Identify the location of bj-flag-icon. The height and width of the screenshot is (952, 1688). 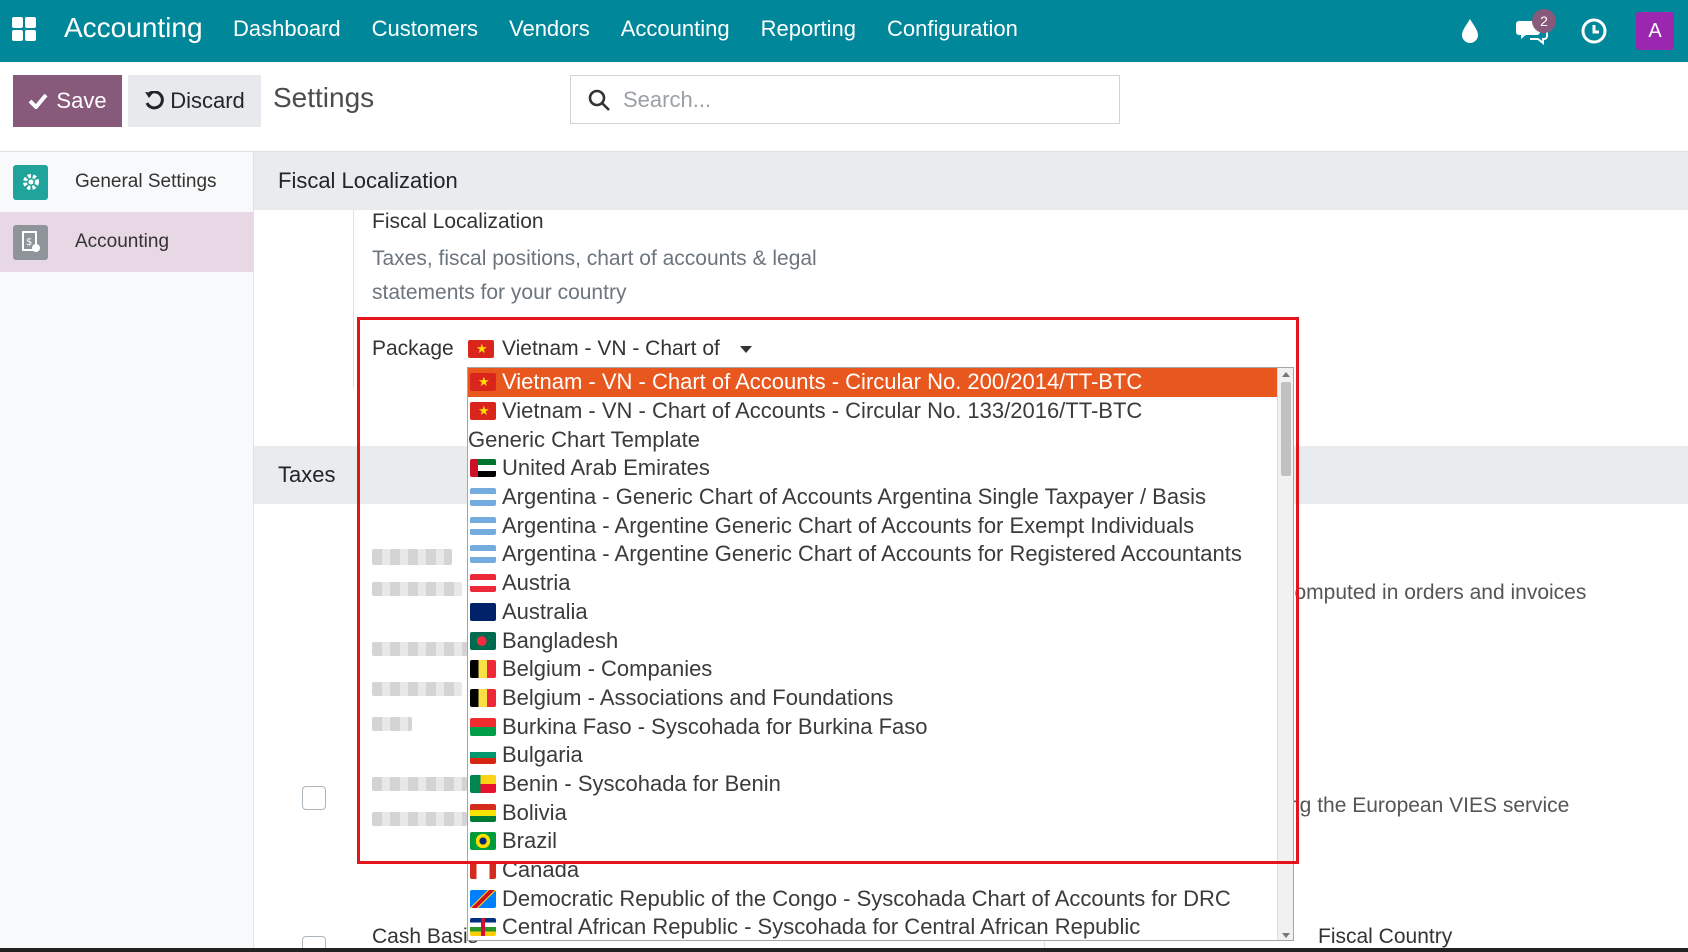
(483, 783).